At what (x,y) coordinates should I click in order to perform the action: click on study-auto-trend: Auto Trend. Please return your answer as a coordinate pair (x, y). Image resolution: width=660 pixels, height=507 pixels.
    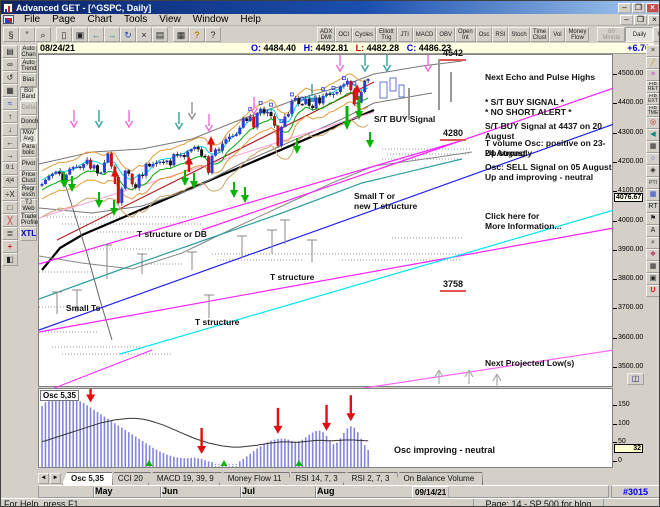
    Looking at the image, I should click on (28, 66).